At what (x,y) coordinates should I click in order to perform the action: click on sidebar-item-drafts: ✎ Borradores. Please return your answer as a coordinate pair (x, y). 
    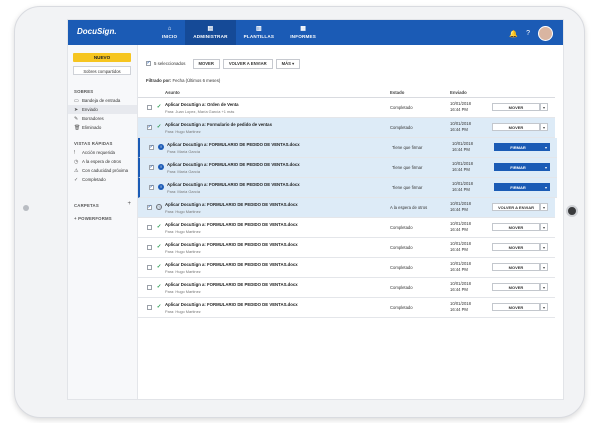
    Looking at the image, I should click on (102, 118).